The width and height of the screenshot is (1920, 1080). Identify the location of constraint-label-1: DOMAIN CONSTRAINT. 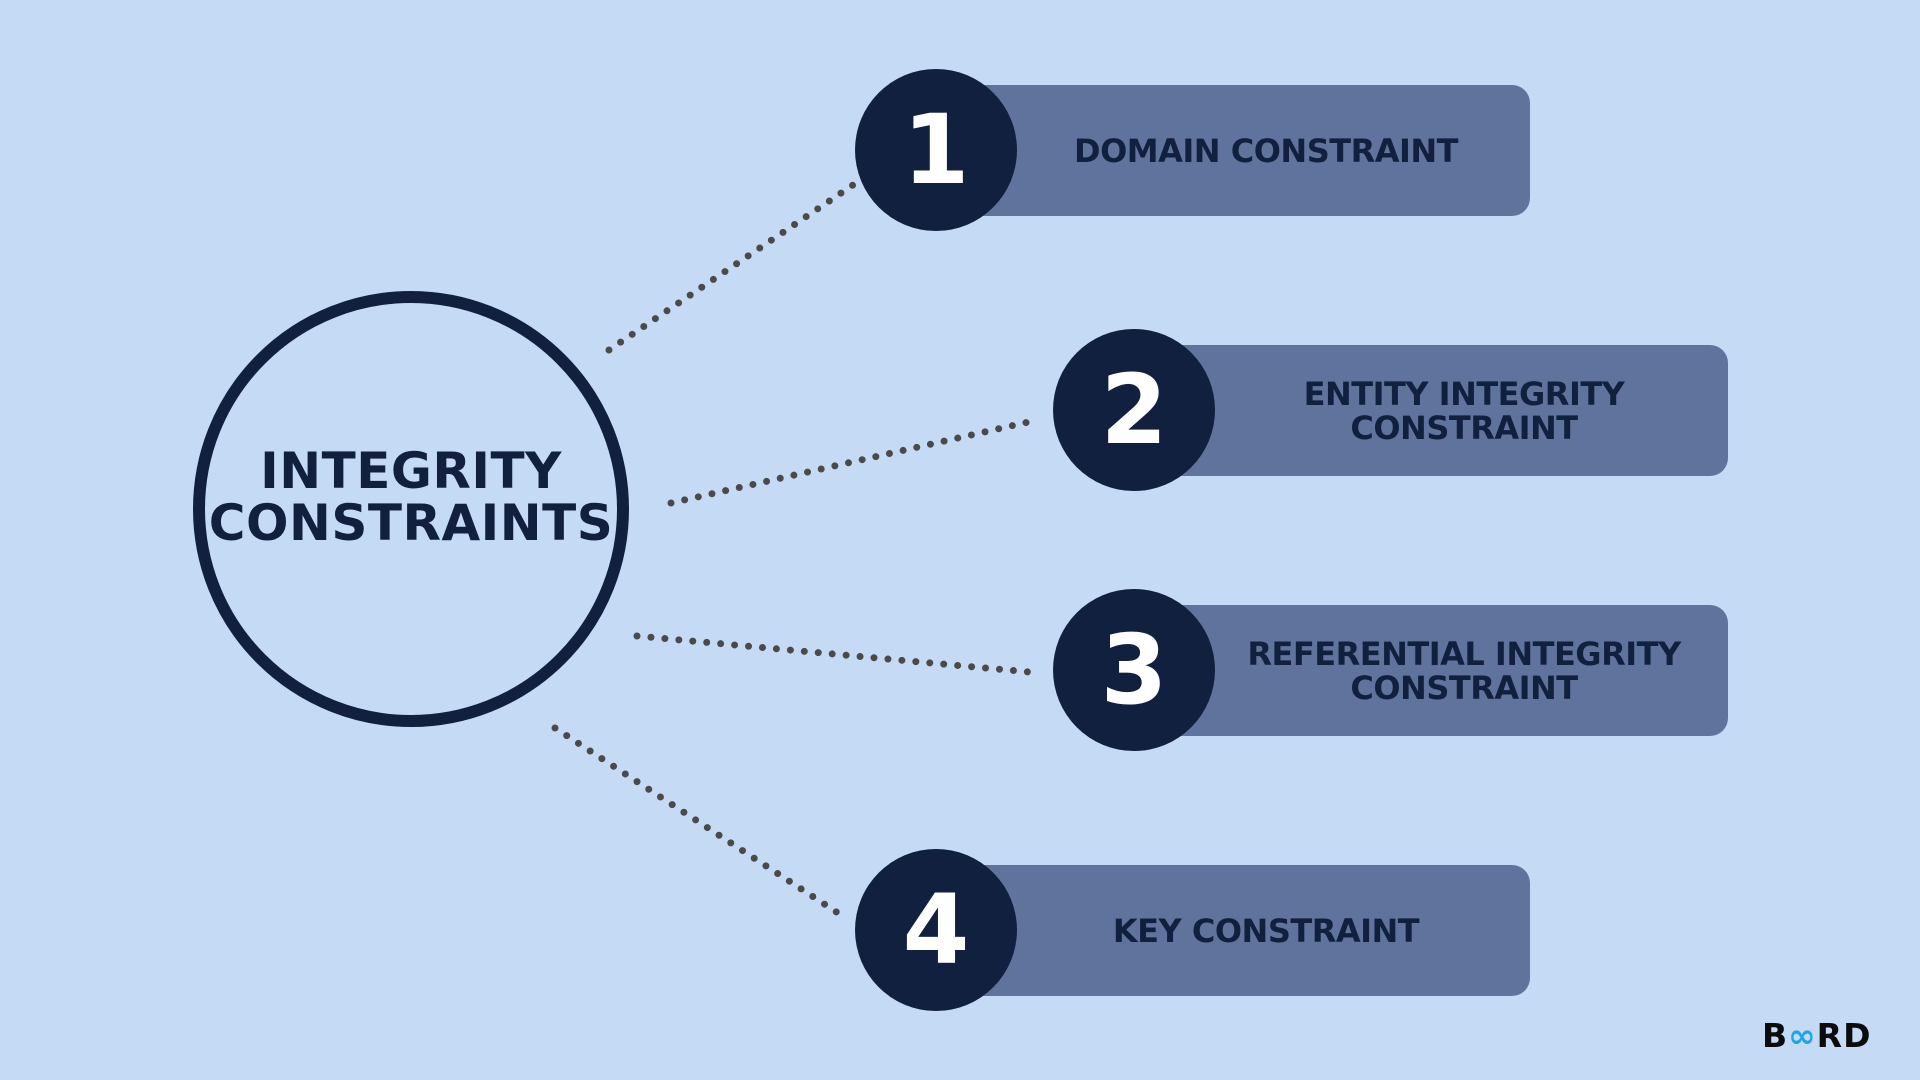
(1266, 151).